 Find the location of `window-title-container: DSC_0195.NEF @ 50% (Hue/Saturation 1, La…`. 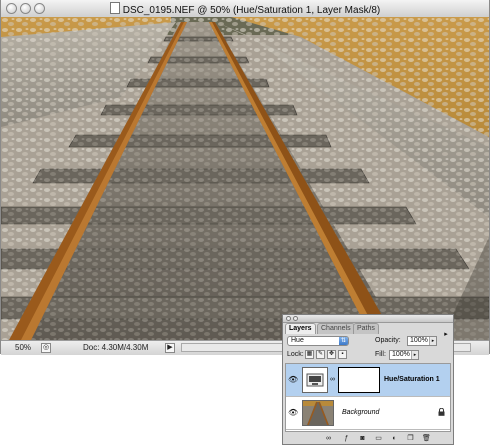

window-title-container: DSC_0195.NEF @ 50% (Hue/Saturation 1, La… is located at coordinates (245, 9).